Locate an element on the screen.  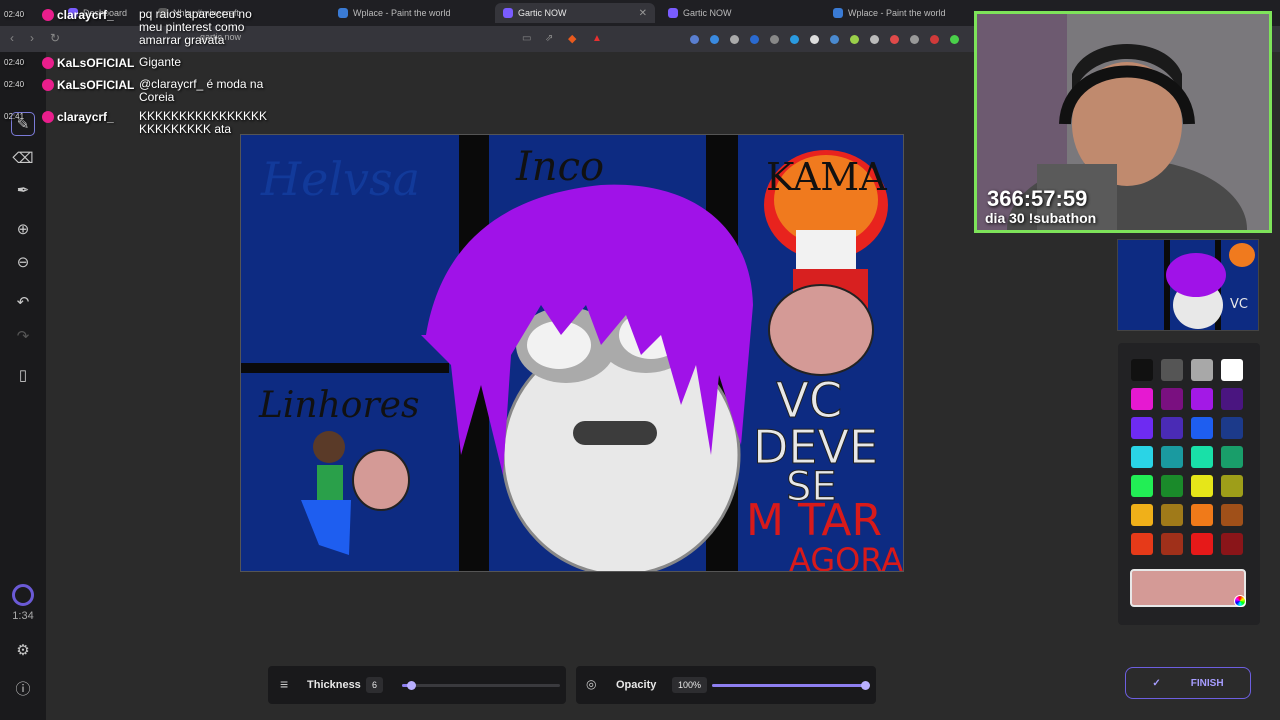
gartic-favicon is located at coordinates (673, 13).